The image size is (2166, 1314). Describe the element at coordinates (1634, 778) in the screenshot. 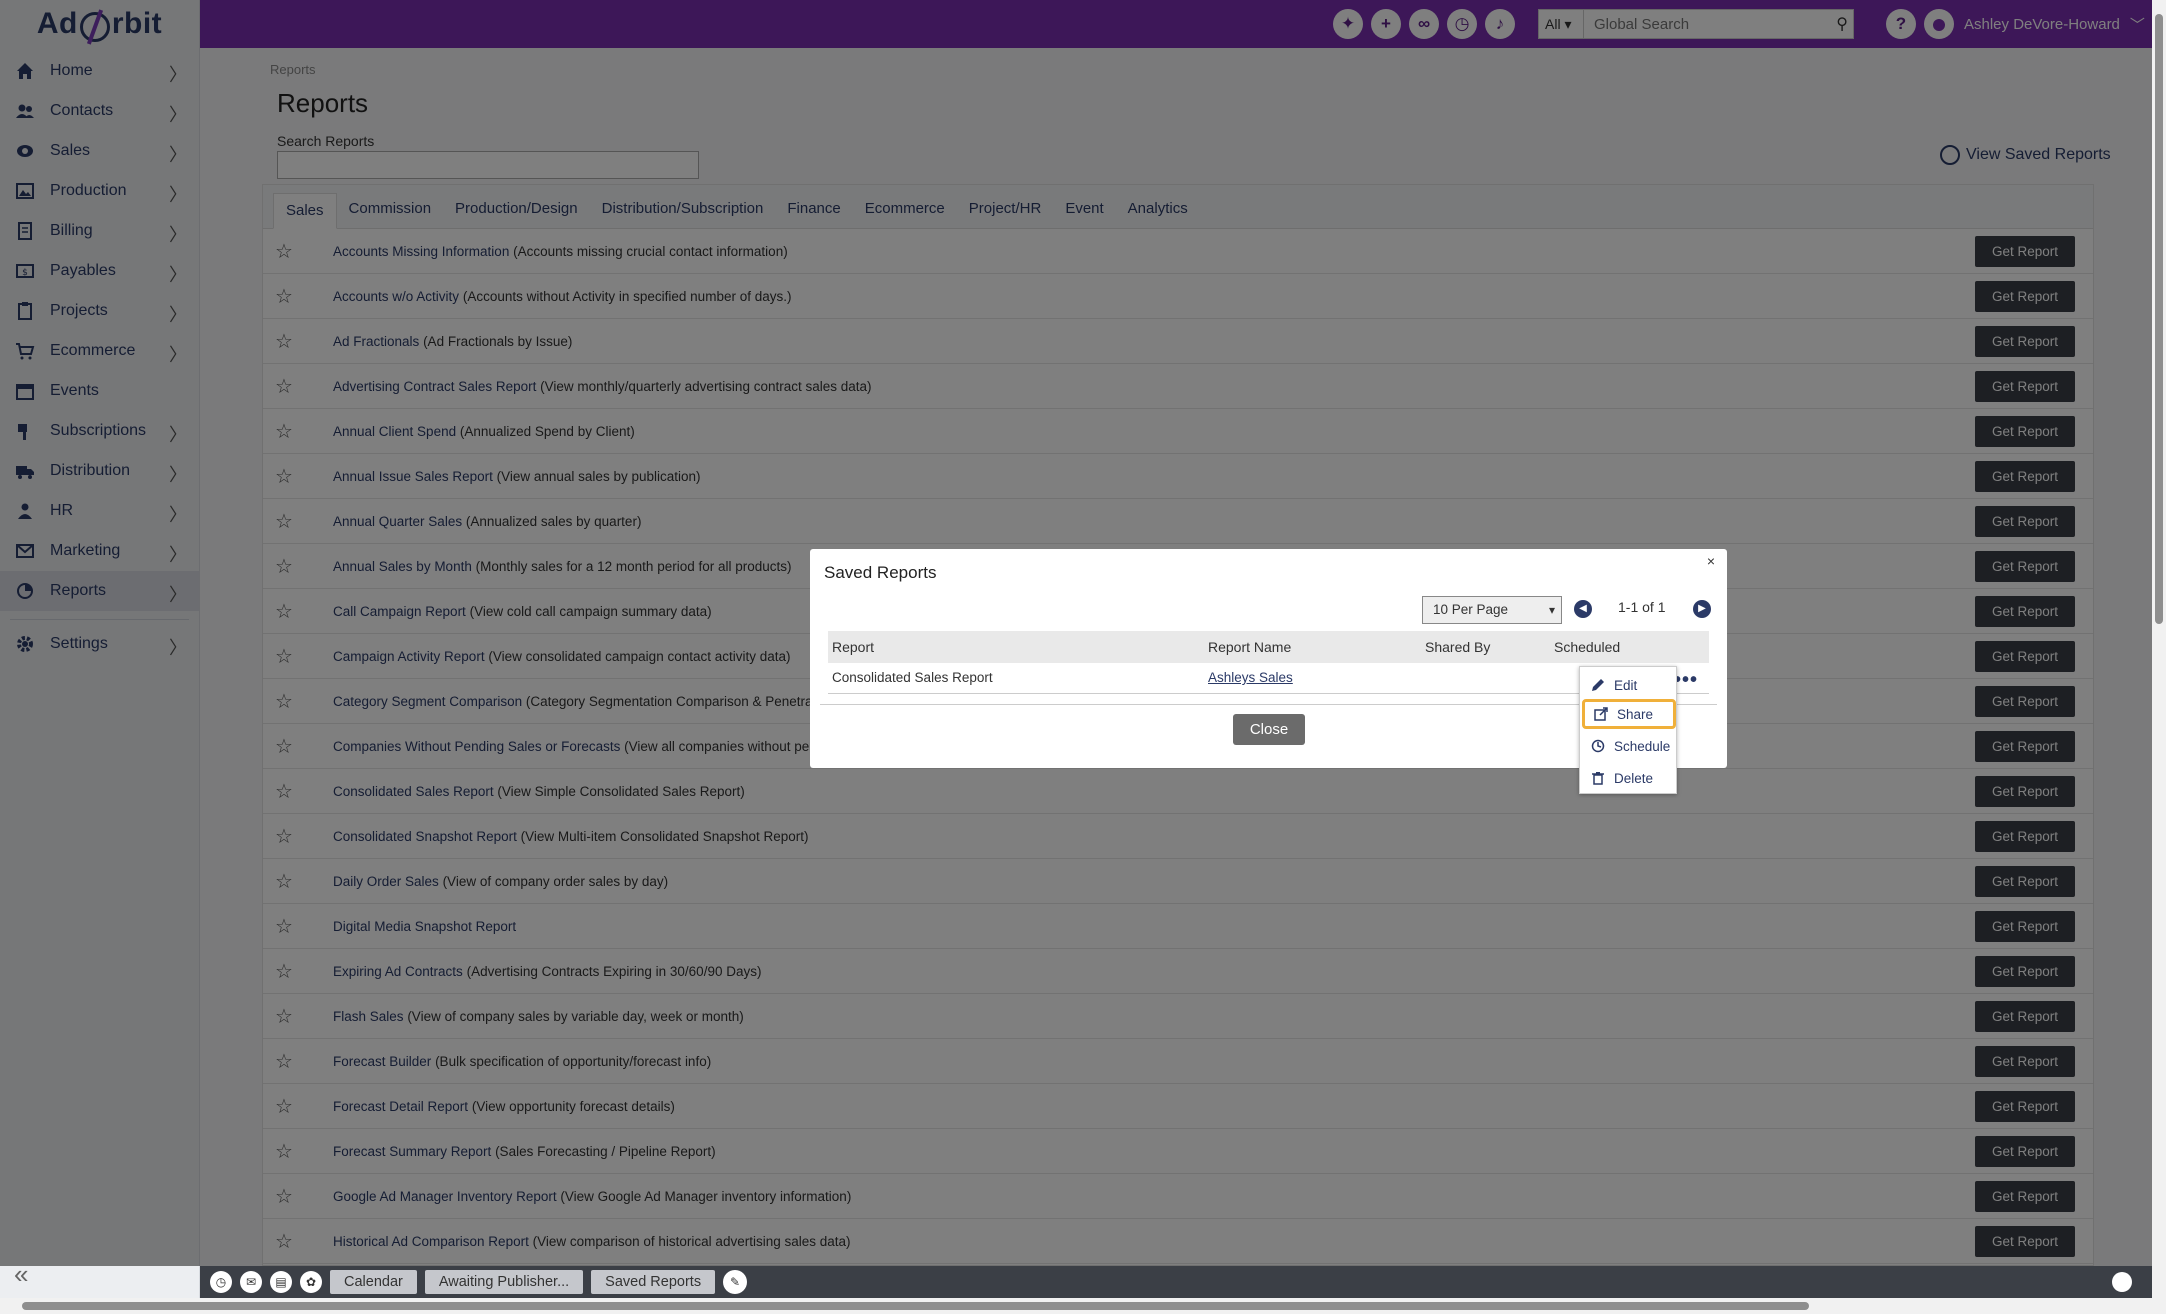

I see `menu-item-label: Delete` at that location.